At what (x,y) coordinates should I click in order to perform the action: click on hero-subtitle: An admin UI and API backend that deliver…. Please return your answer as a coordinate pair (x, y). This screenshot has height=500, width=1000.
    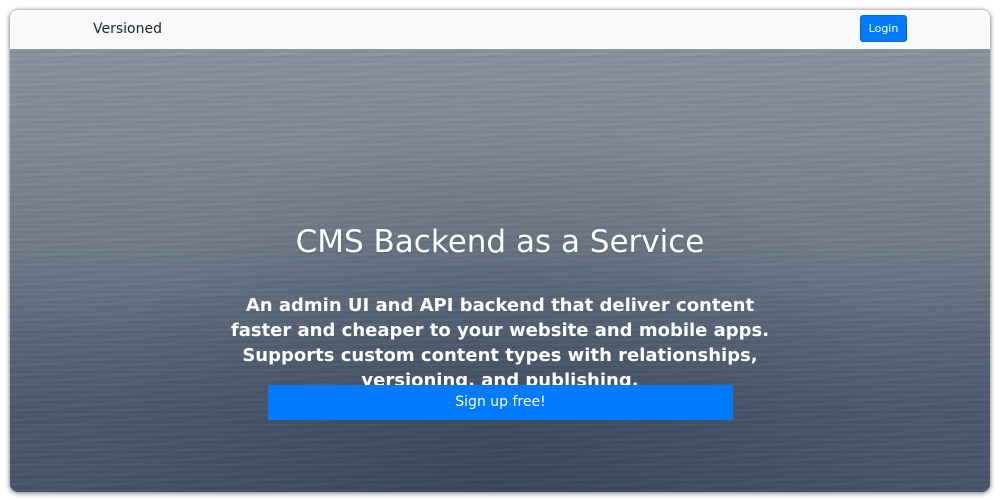
    Looking at the image, I should click on (500, 343).